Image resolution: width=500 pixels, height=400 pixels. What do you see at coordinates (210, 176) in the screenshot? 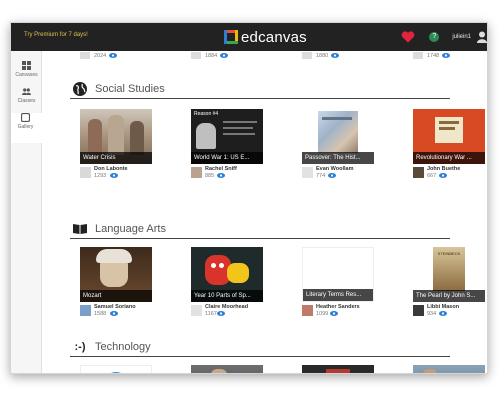
I see `view-count: 885` at bounding box center [210, 176].